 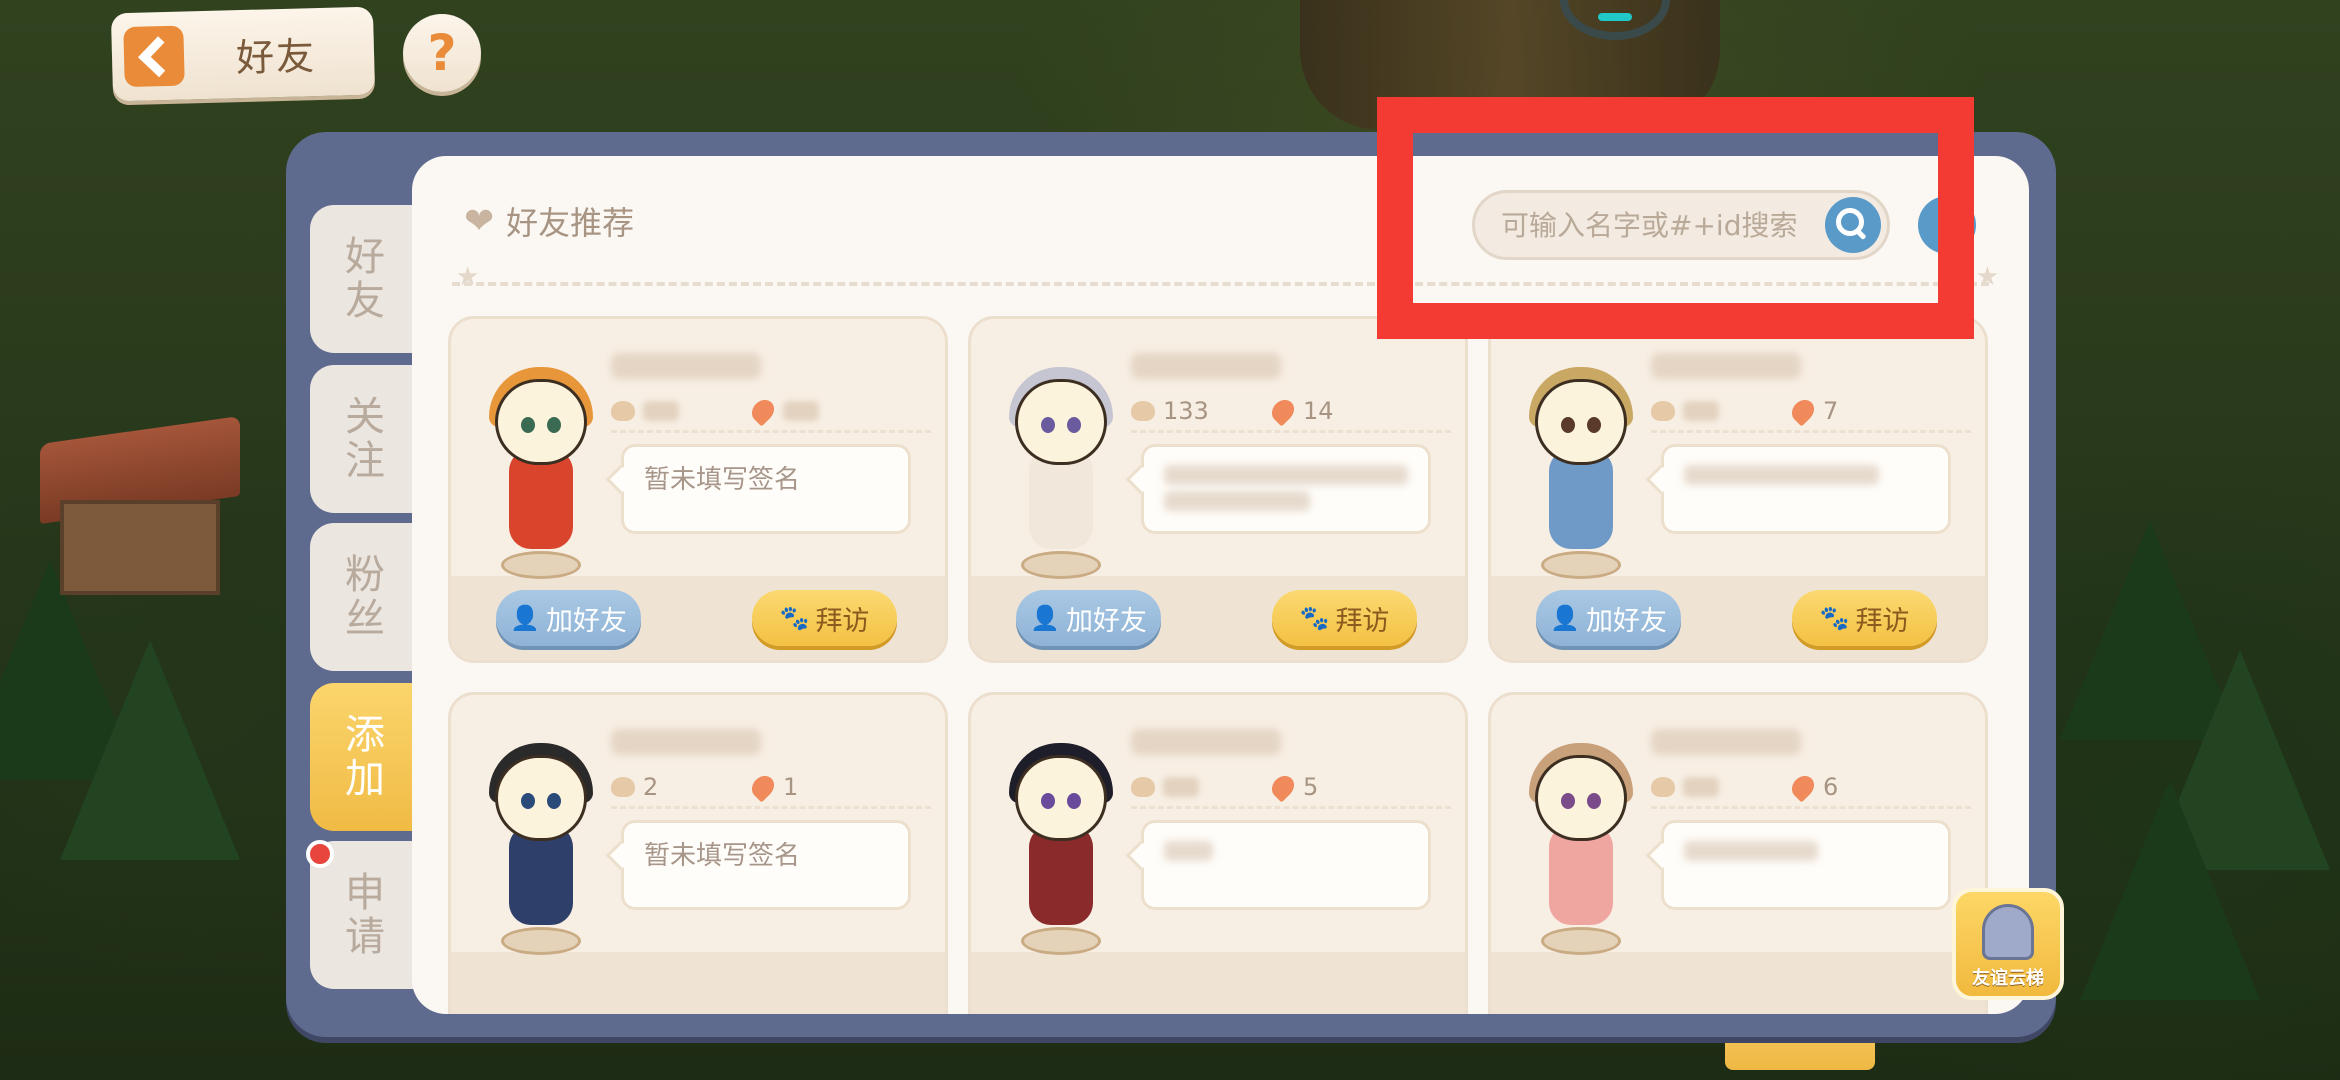 I want to click on cabin-decoration, so click(x=140, y=507).